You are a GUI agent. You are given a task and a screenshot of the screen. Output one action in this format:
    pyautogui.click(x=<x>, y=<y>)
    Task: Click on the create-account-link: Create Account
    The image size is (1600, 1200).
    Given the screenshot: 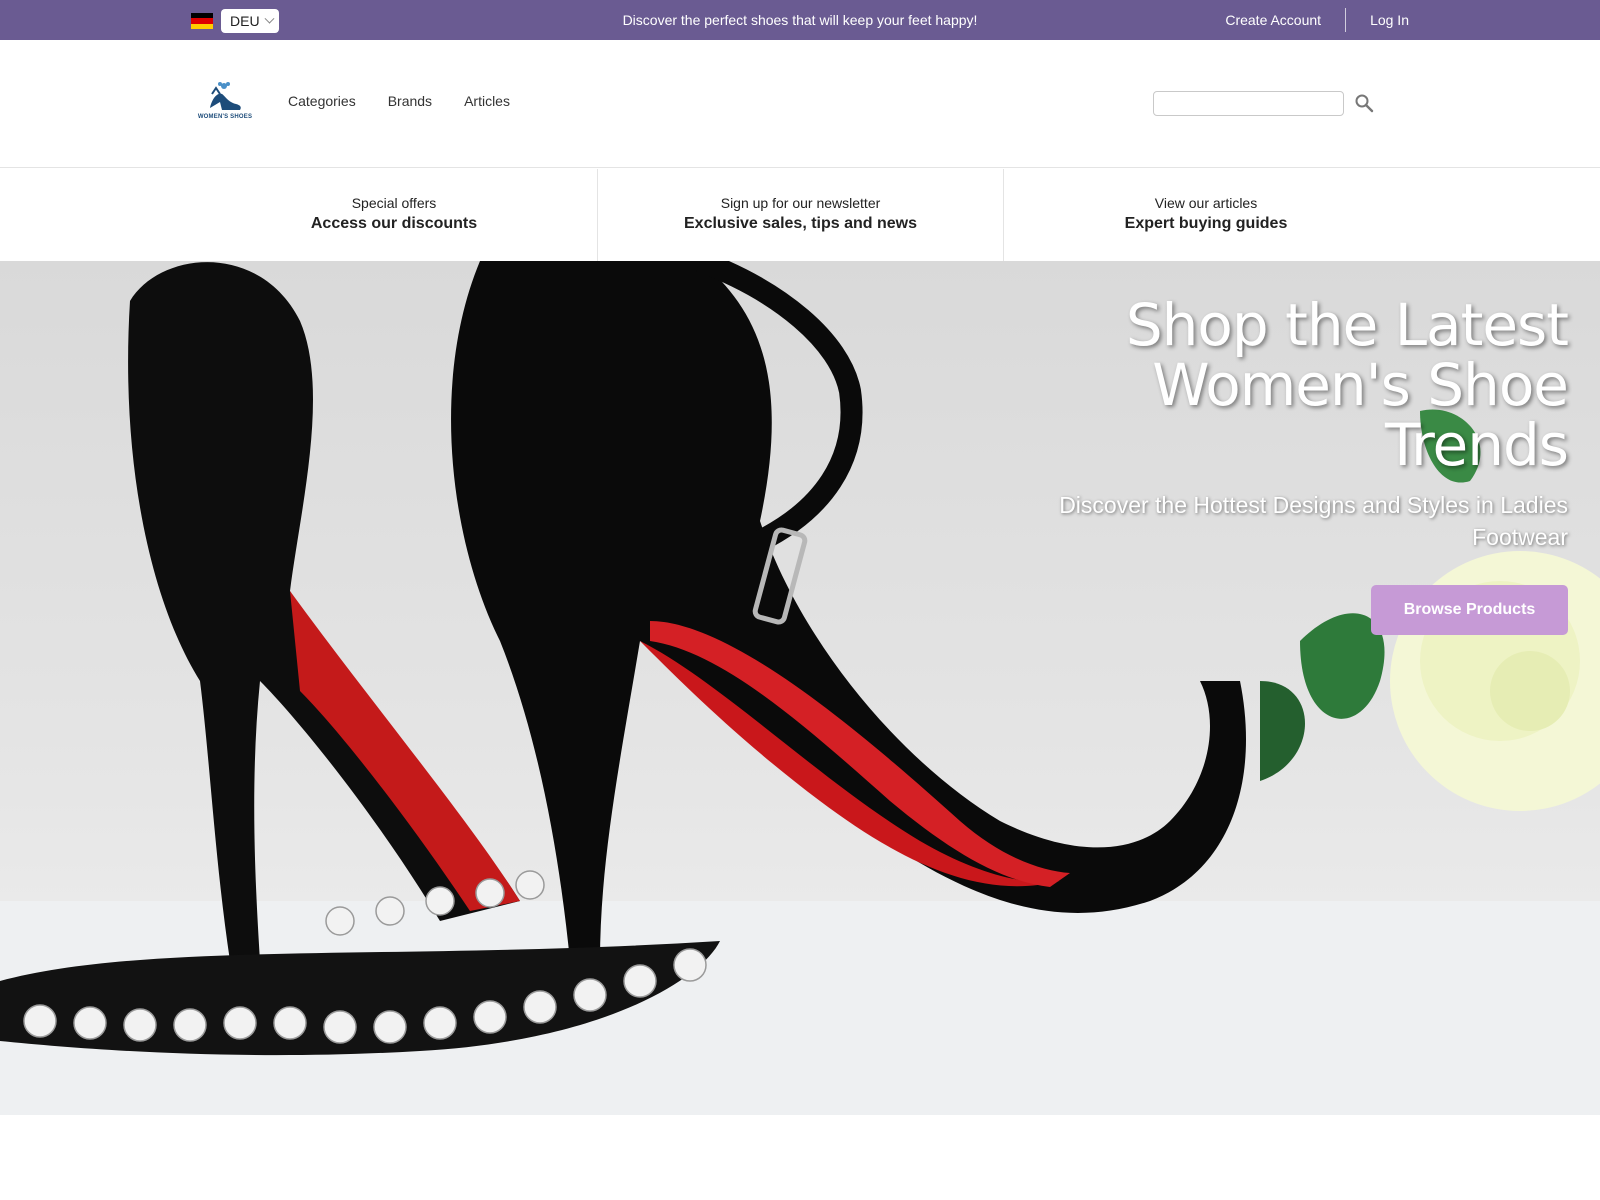 What is the action you would take?
    pyautogui.click(x=1273, y=20)
    